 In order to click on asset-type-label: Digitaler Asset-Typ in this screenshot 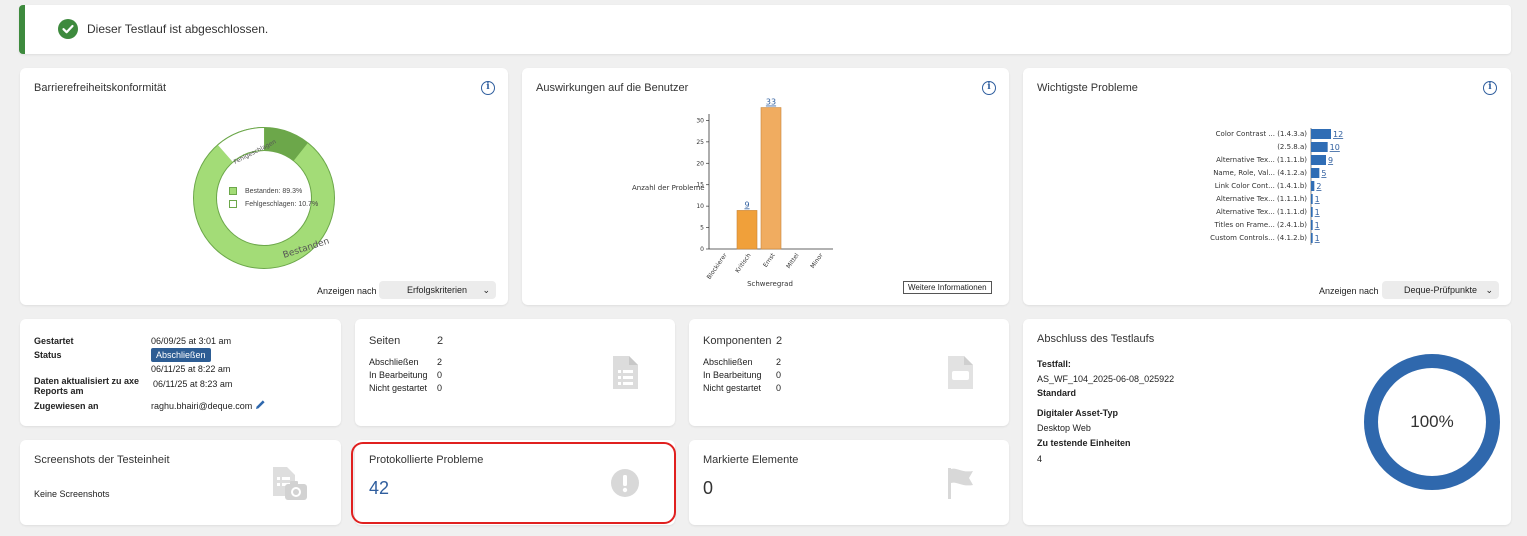, I will do `click(1078, 413)`.